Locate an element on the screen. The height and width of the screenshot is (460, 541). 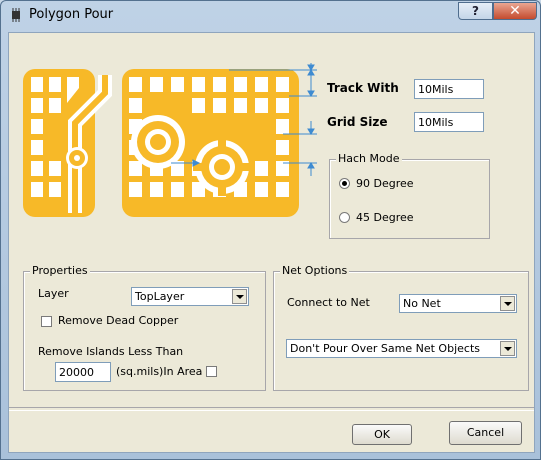
ok-button-label: OK is located at coordinates (382, 434).